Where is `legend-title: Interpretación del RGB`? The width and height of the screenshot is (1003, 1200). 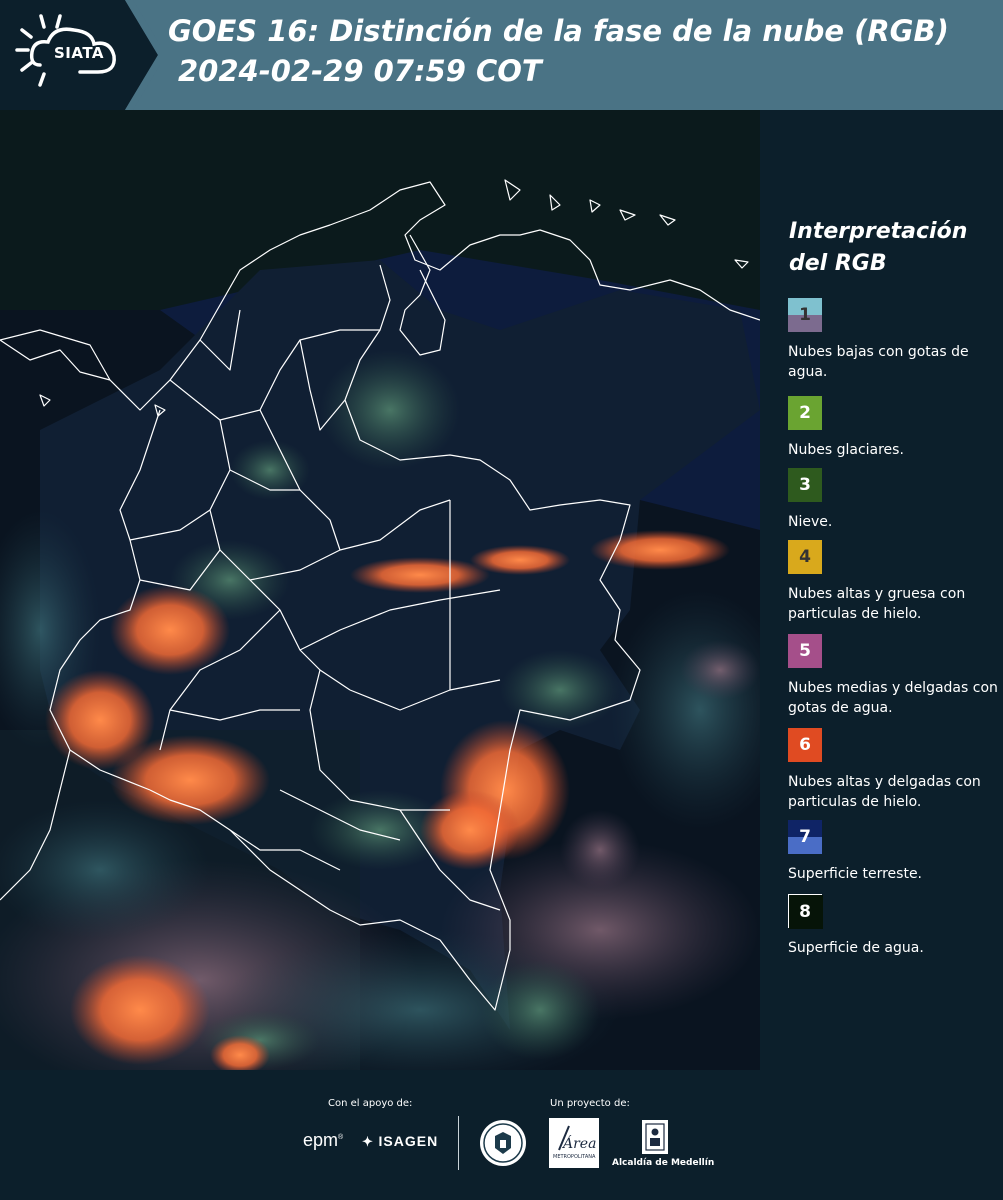 legend-title: Interpretación del RGB is located at coordinates (894, 248).